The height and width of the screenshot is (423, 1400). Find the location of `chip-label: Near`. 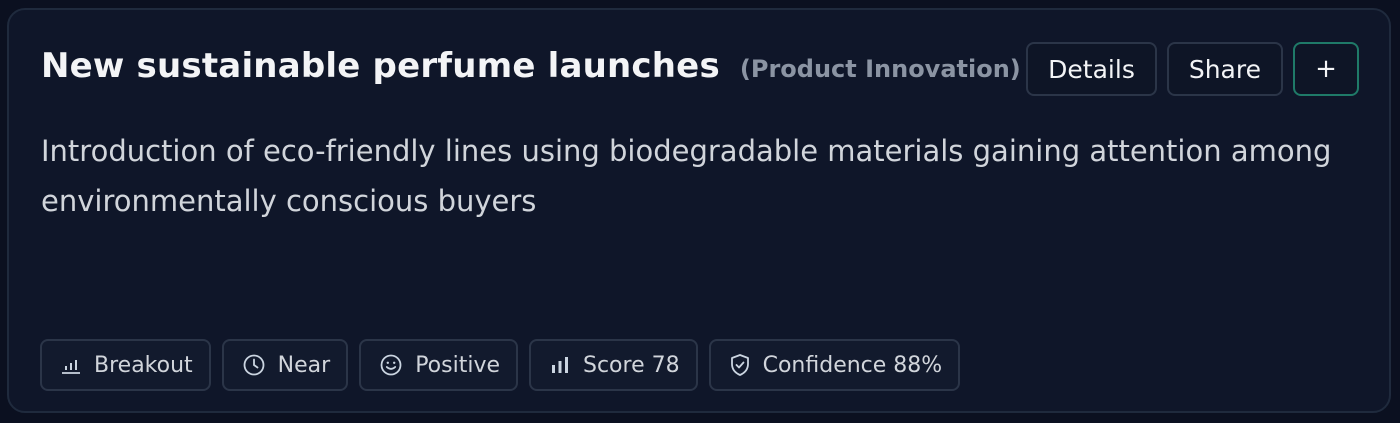

chip-label: Near is located at coordinates (304, 365).